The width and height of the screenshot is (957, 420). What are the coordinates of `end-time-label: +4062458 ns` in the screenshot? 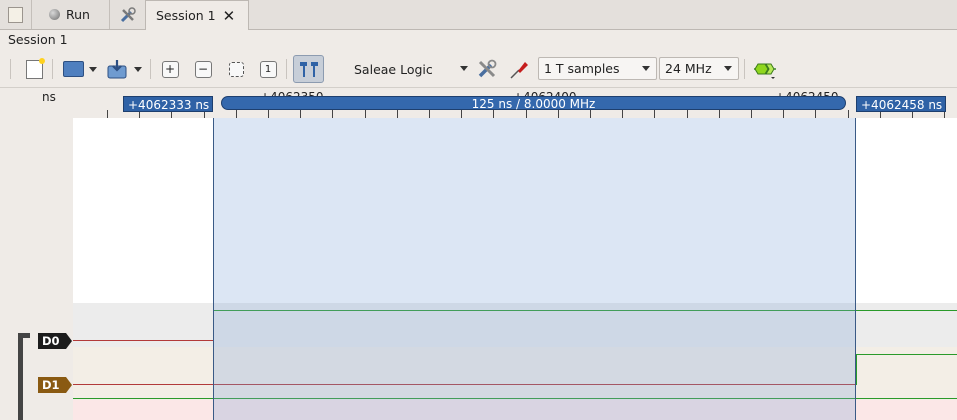 It's located at (902, 105).